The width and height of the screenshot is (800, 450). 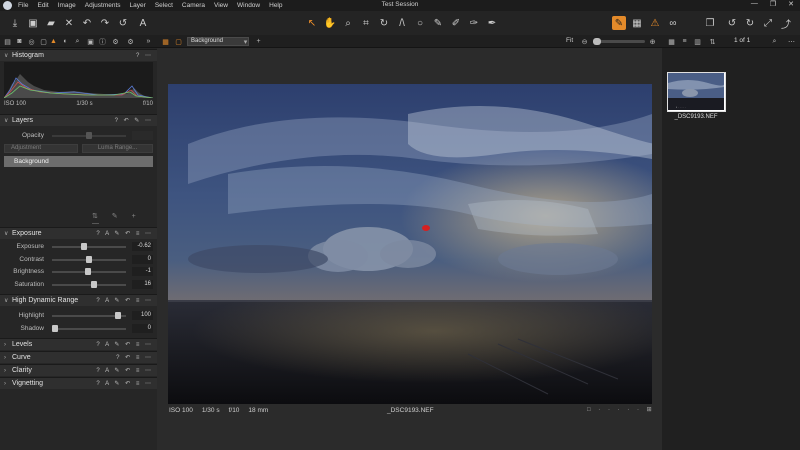 What do you see at coordinates (93, 285) in the screenshot?
I see `exposure-slider-slider-knob` at bounding box center [93, 285].